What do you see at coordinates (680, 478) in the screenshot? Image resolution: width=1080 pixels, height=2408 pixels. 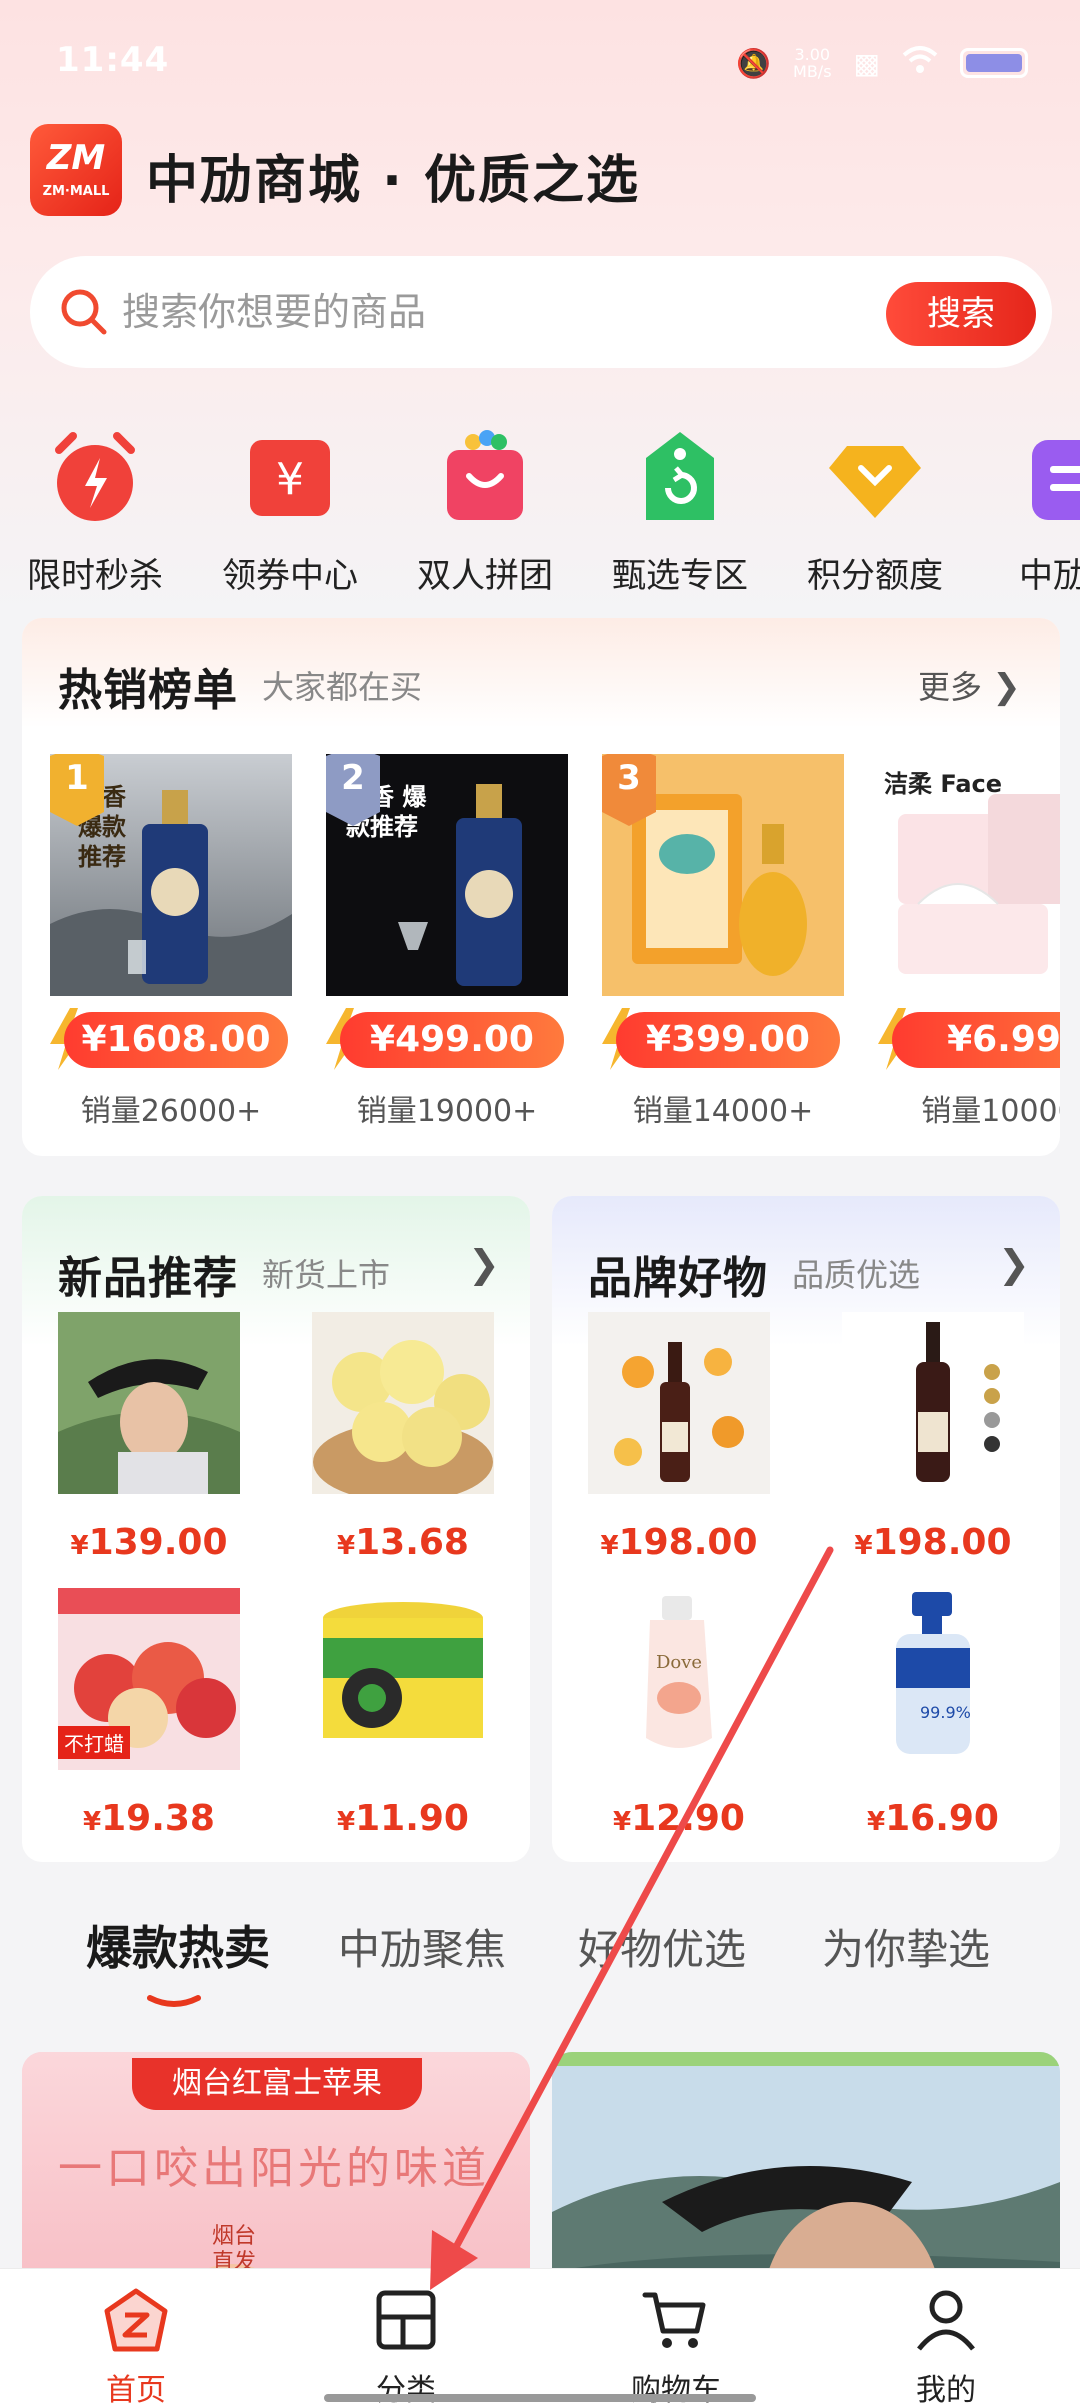 I see `tag-icon` at bounding box center [680, 478].